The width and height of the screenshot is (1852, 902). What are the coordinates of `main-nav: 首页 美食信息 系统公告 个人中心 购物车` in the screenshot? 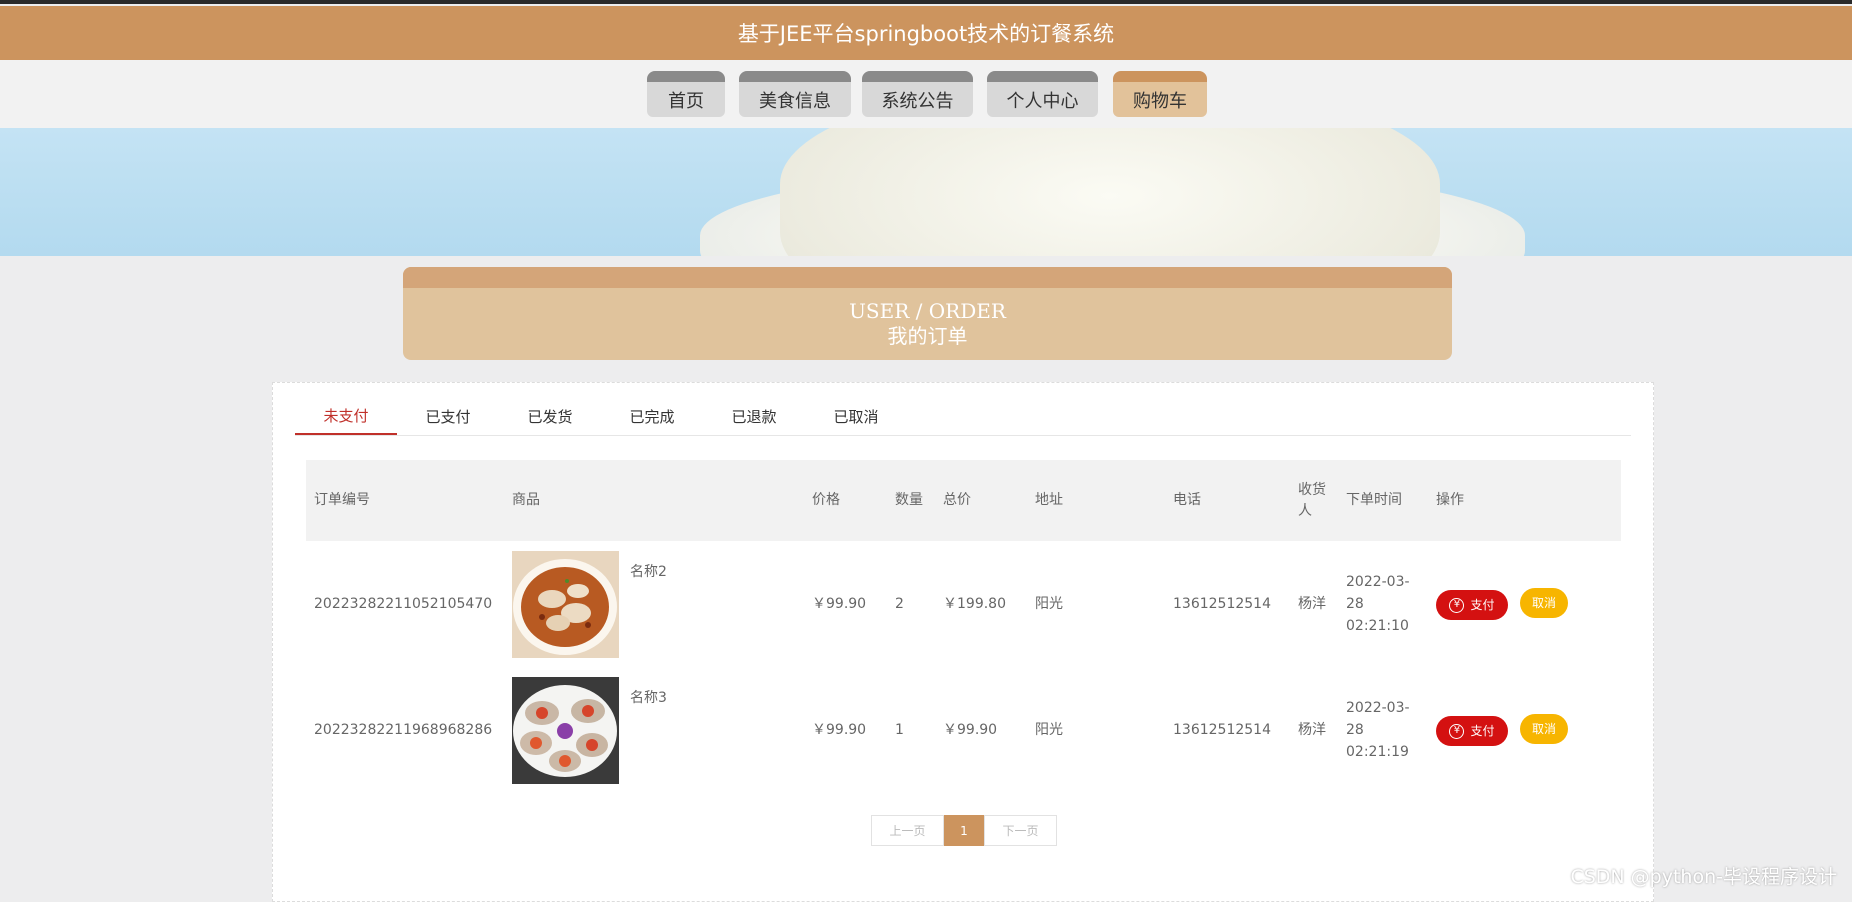 It's located at (926, 94).